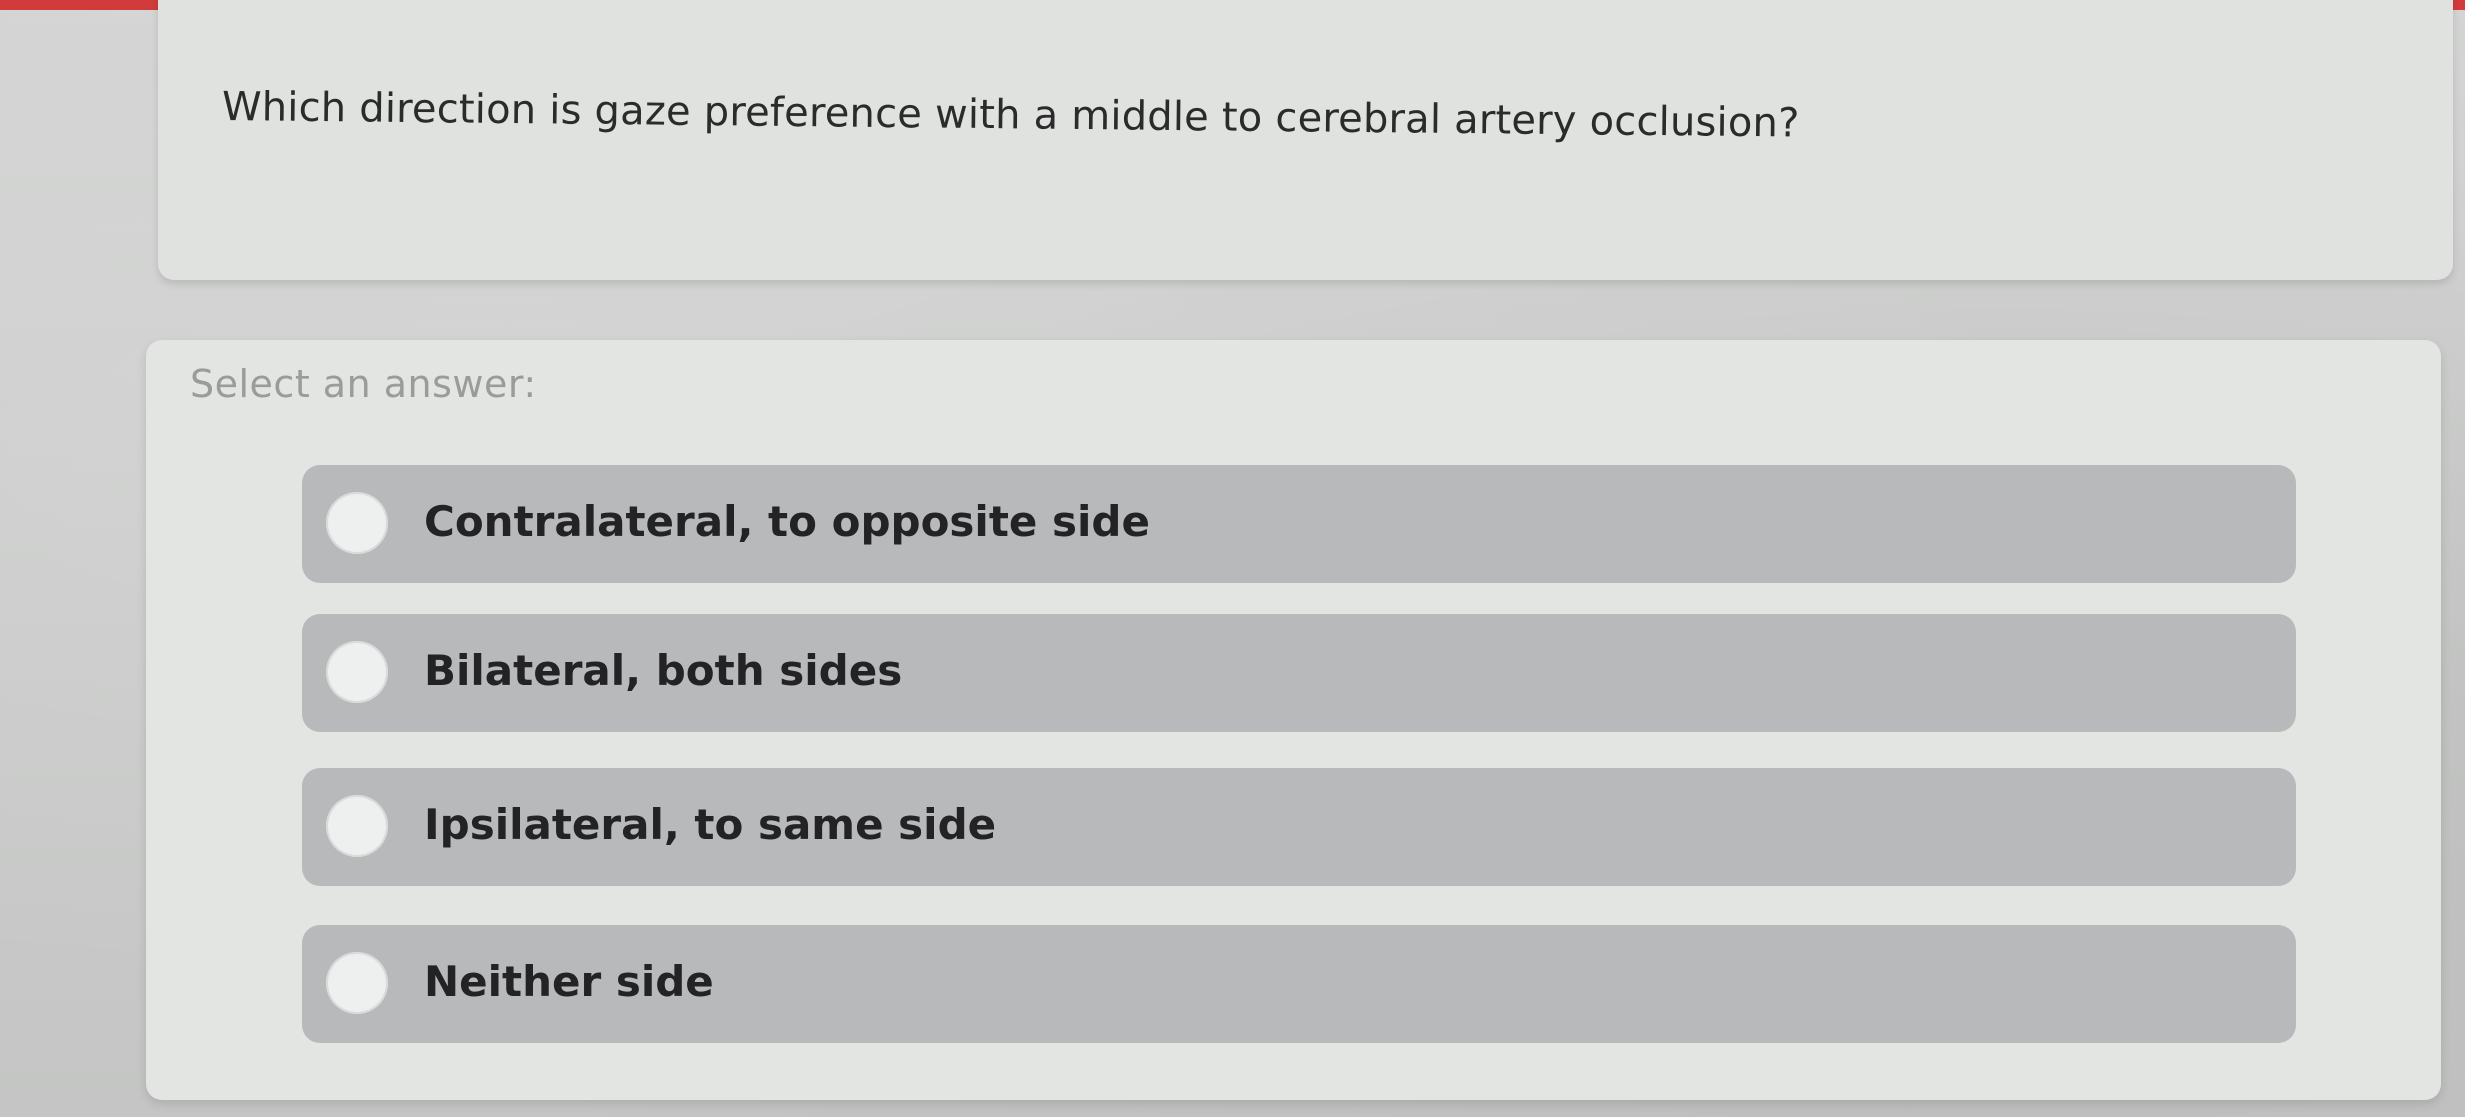  Describe the element at coordinates (80, 5) in the screenshot. I see `top-accent-bar` at that location.